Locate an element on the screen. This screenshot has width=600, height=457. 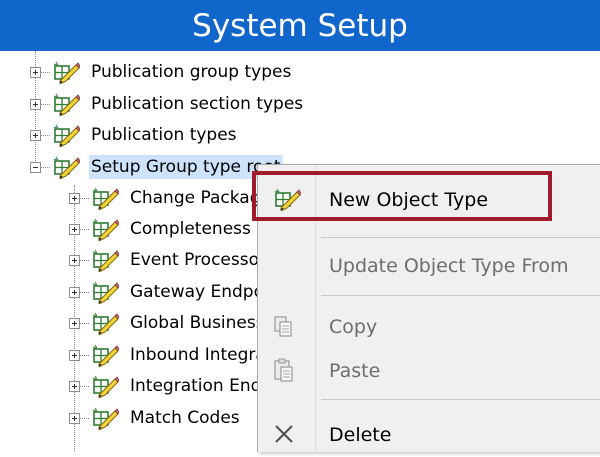
tree-item-label: Publication types is located at coordinates (164, 135).